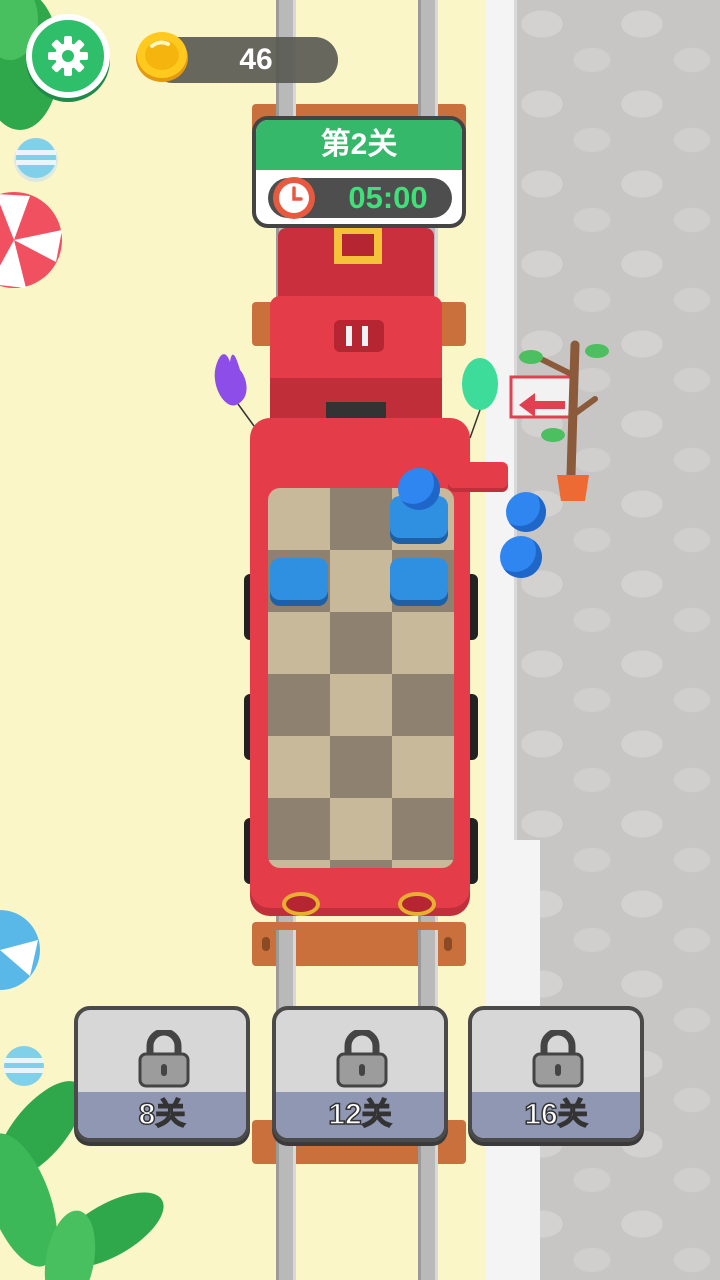 This screenshot has height=1280, width=720. Describe the element at coordinates (356, 323) in the screenshot. I see `locomotive` at that location.